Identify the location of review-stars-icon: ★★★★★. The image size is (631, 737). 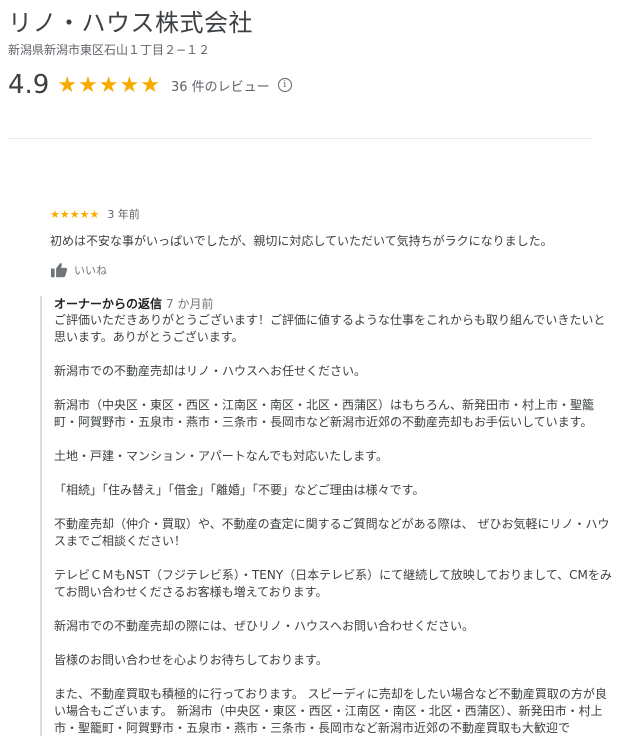
(75, 214).